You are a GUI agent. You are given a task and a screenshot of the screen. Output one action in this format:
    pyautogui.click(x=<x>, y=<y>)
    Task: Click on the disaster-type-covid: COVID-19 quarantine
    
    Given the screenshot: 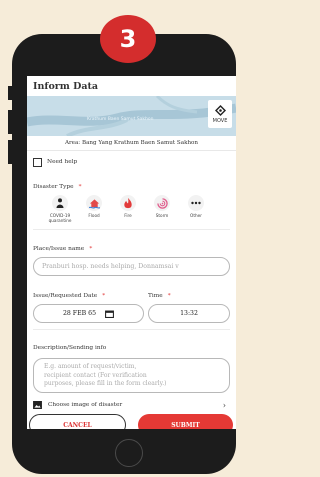 What is the action you would take?
    pyautogui.click(x=60, y=209)
    